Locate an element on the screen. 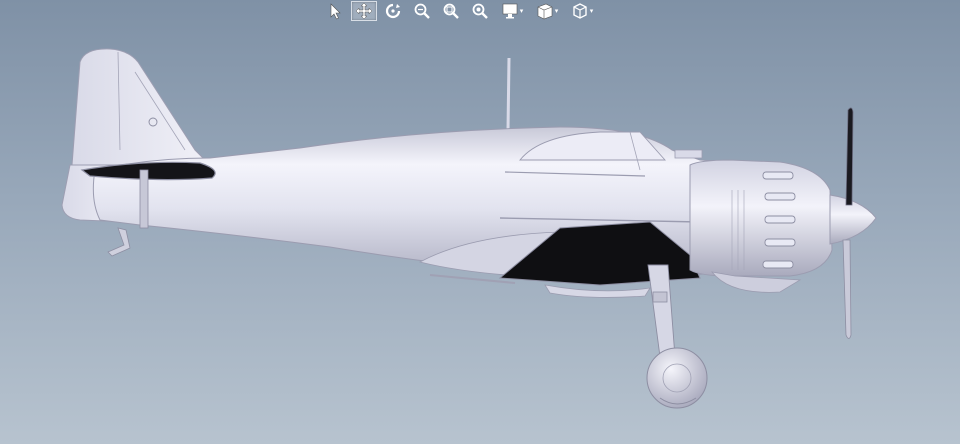 The height and width of the screenshot is (444, 960). main-wheel is located at coordinates (677, 378).